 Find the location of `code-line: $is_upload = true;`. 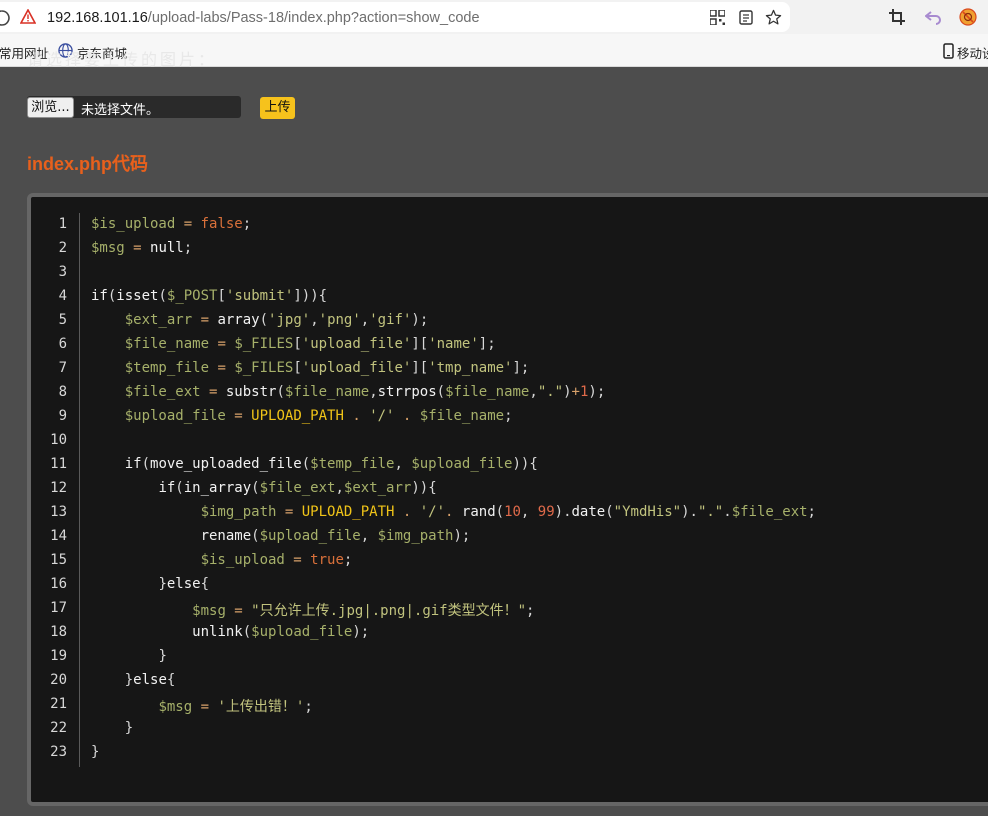

code-line: $is_upload = true; is located at coordinates (276, 560).